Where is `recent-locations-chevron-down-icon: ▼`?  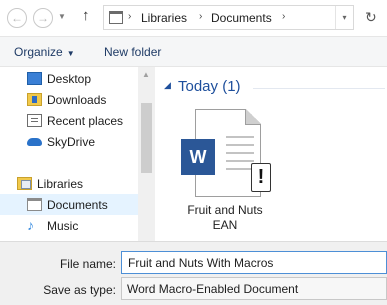 recent-locations-chevron-down-icon: ▼ is located at coordinates (62, 16).